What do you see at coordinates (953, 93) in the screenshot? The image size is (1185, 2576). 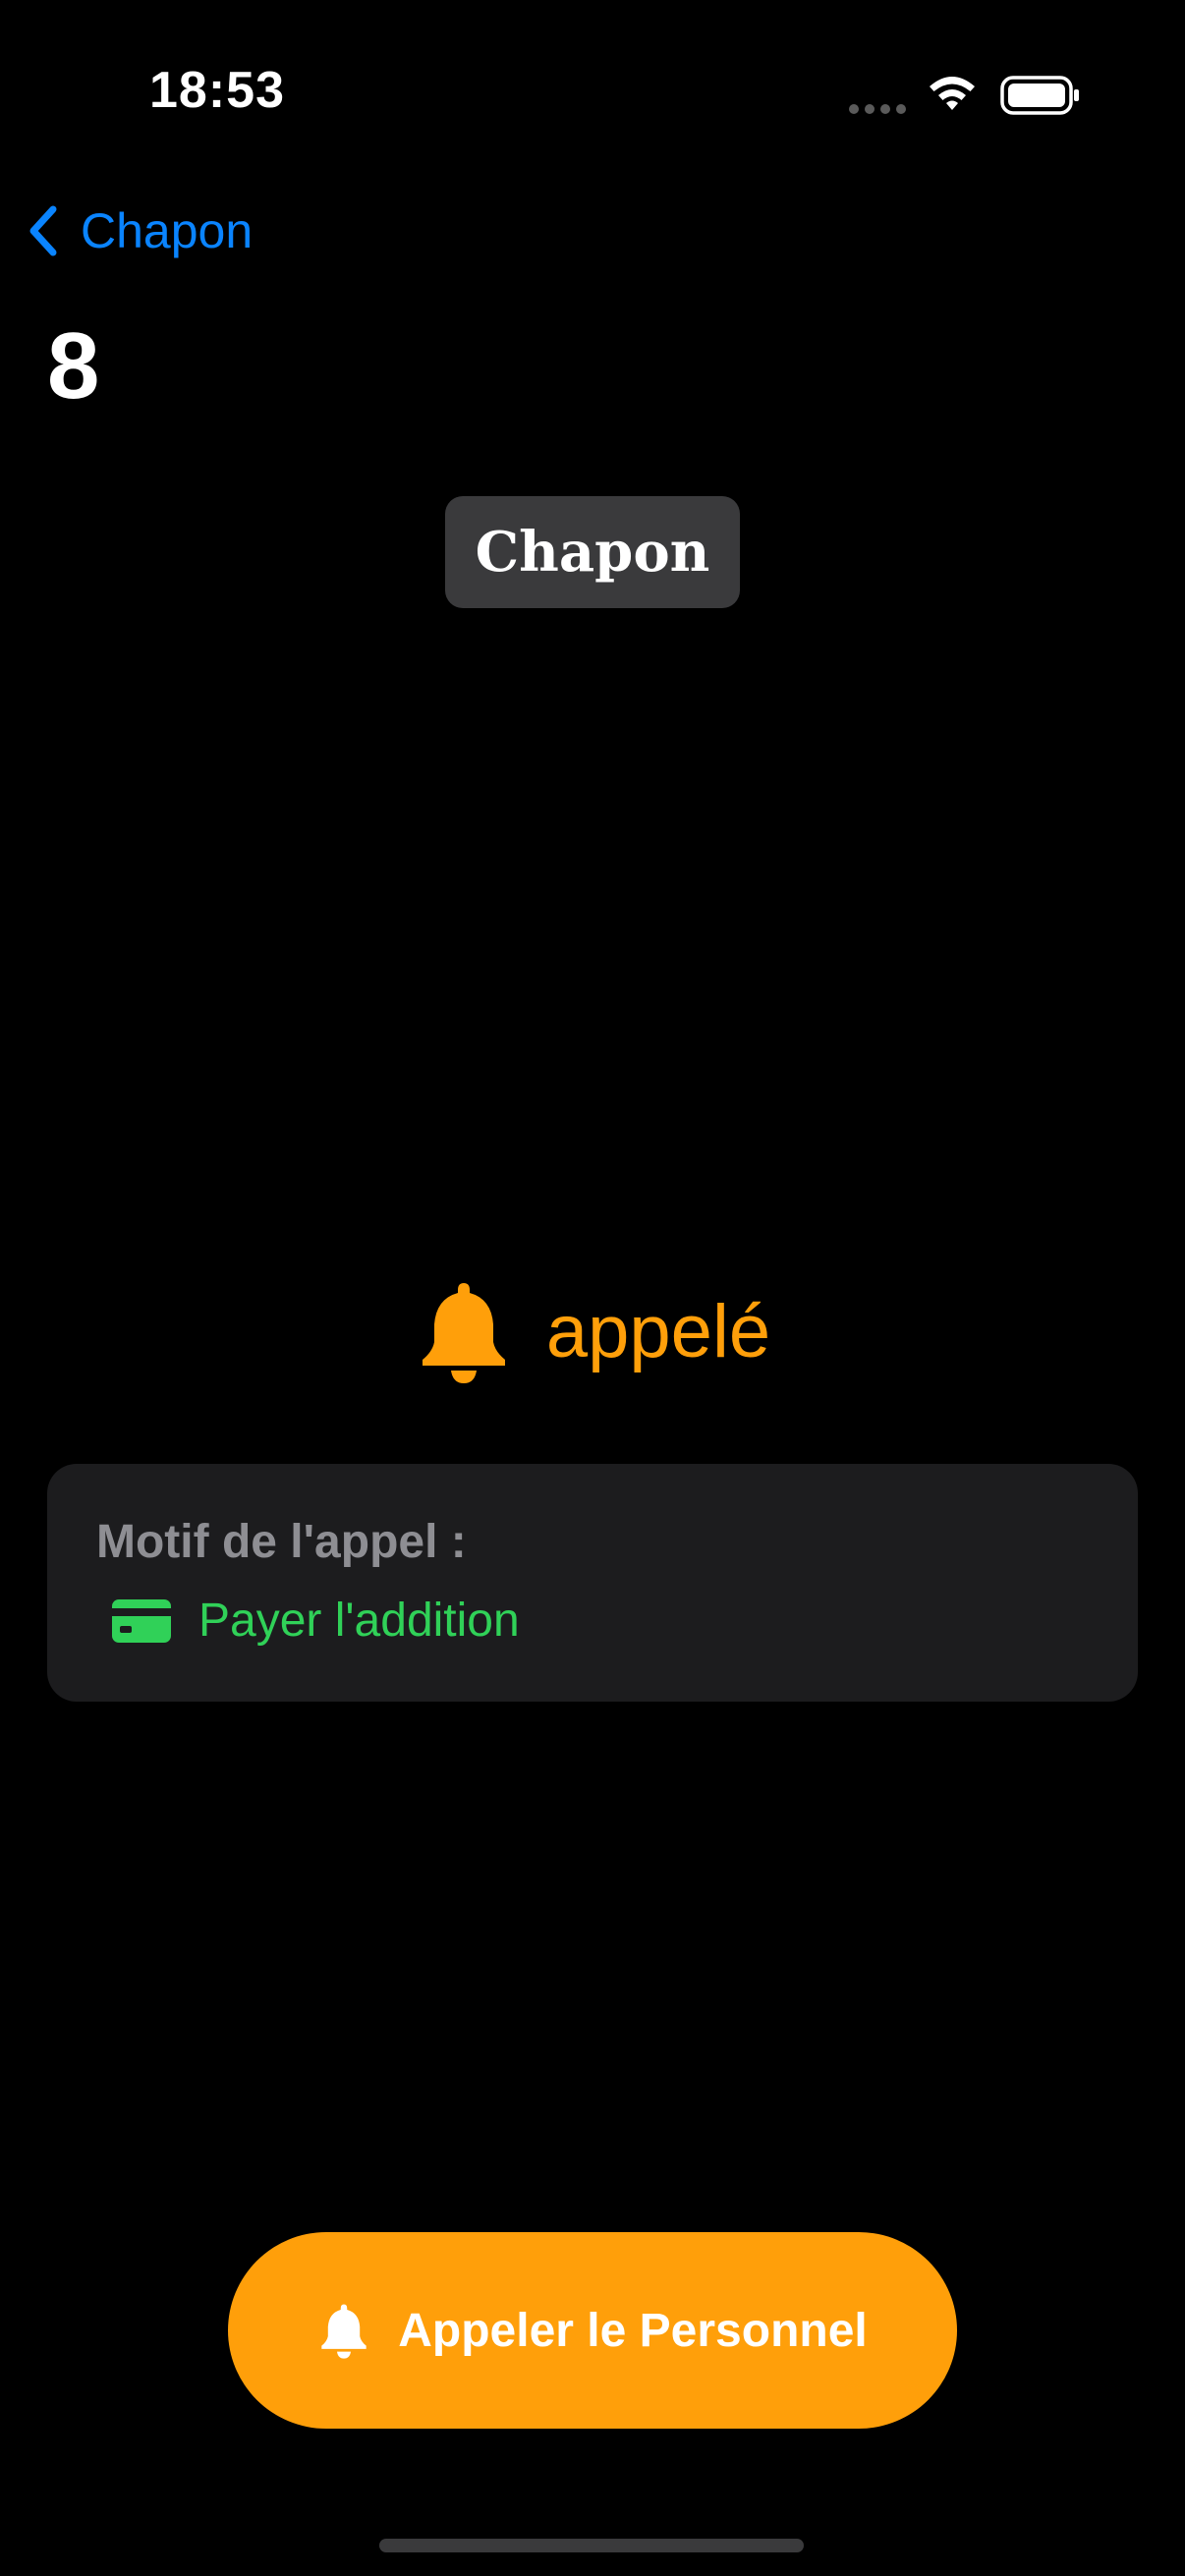 I see `wifi-icon` at bounding box center [953, 93].